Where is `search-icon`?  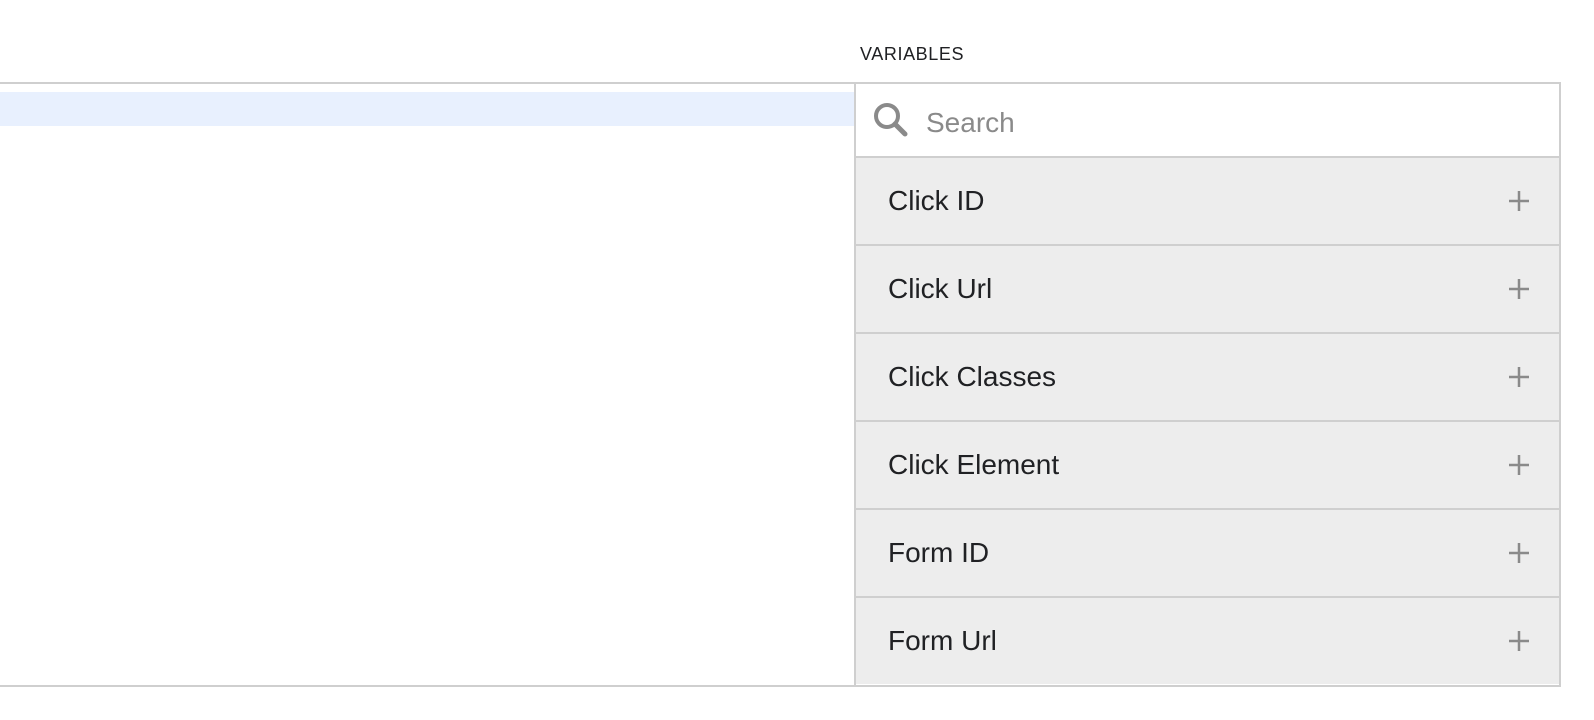
search-icon is located at coordinates (891, 120).